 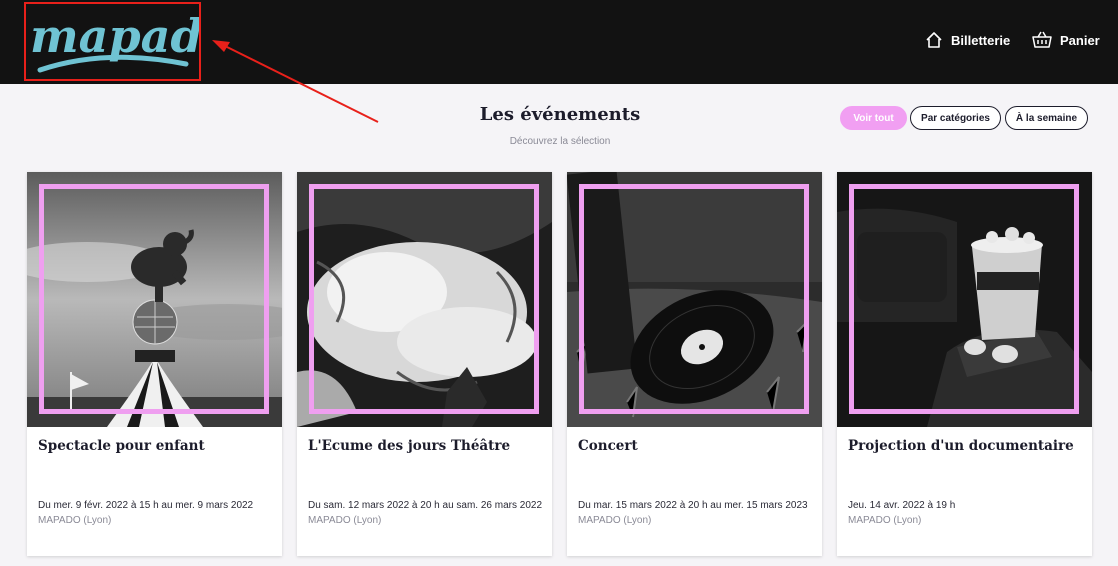 I want to click on filter-week-button: À la semaine, so click(x=1046, y=118).